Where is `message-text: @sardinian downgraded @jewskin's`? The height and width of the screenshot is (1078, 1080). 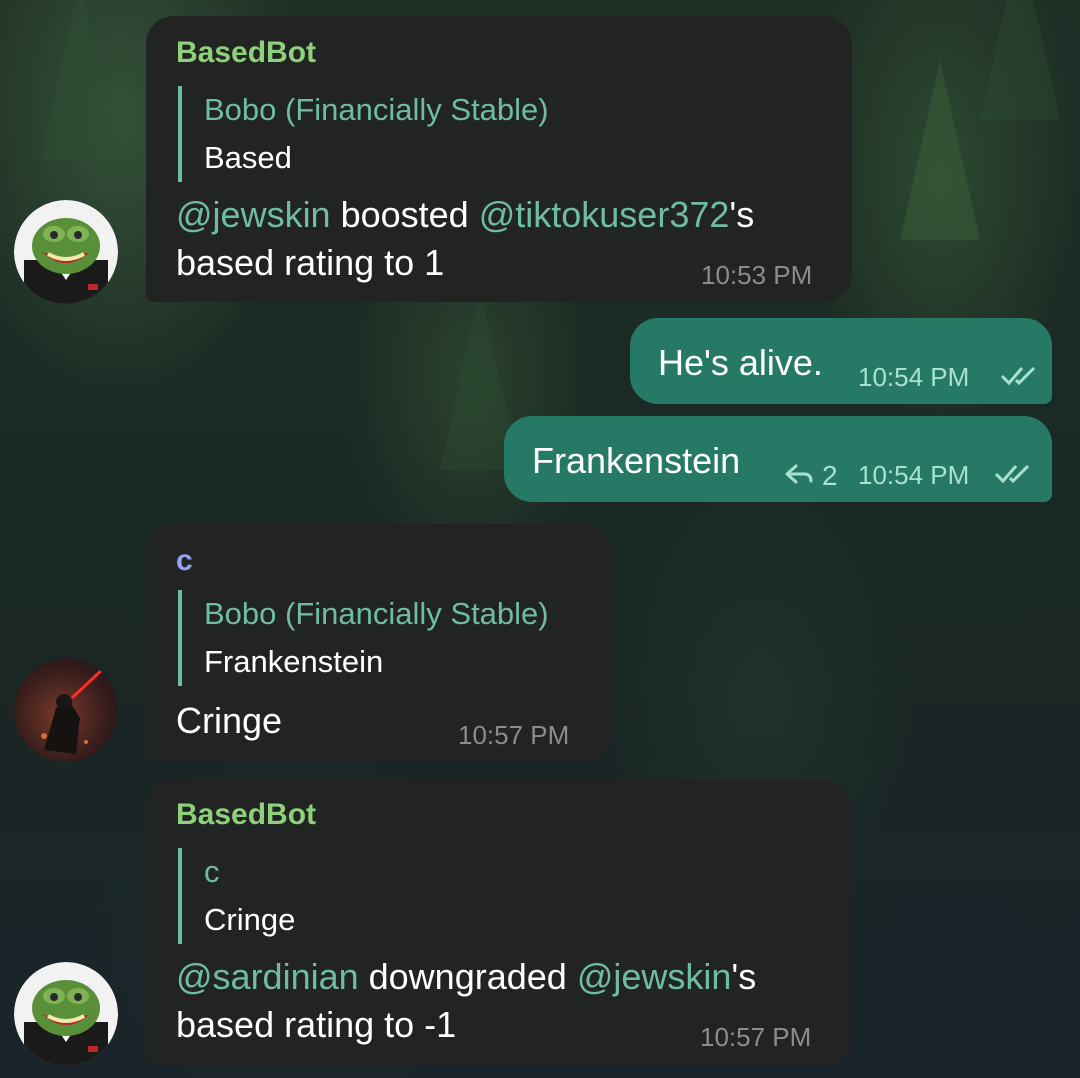
message-text: @sardinian downgraded @jewskin's is located at coordinates (466, 977).